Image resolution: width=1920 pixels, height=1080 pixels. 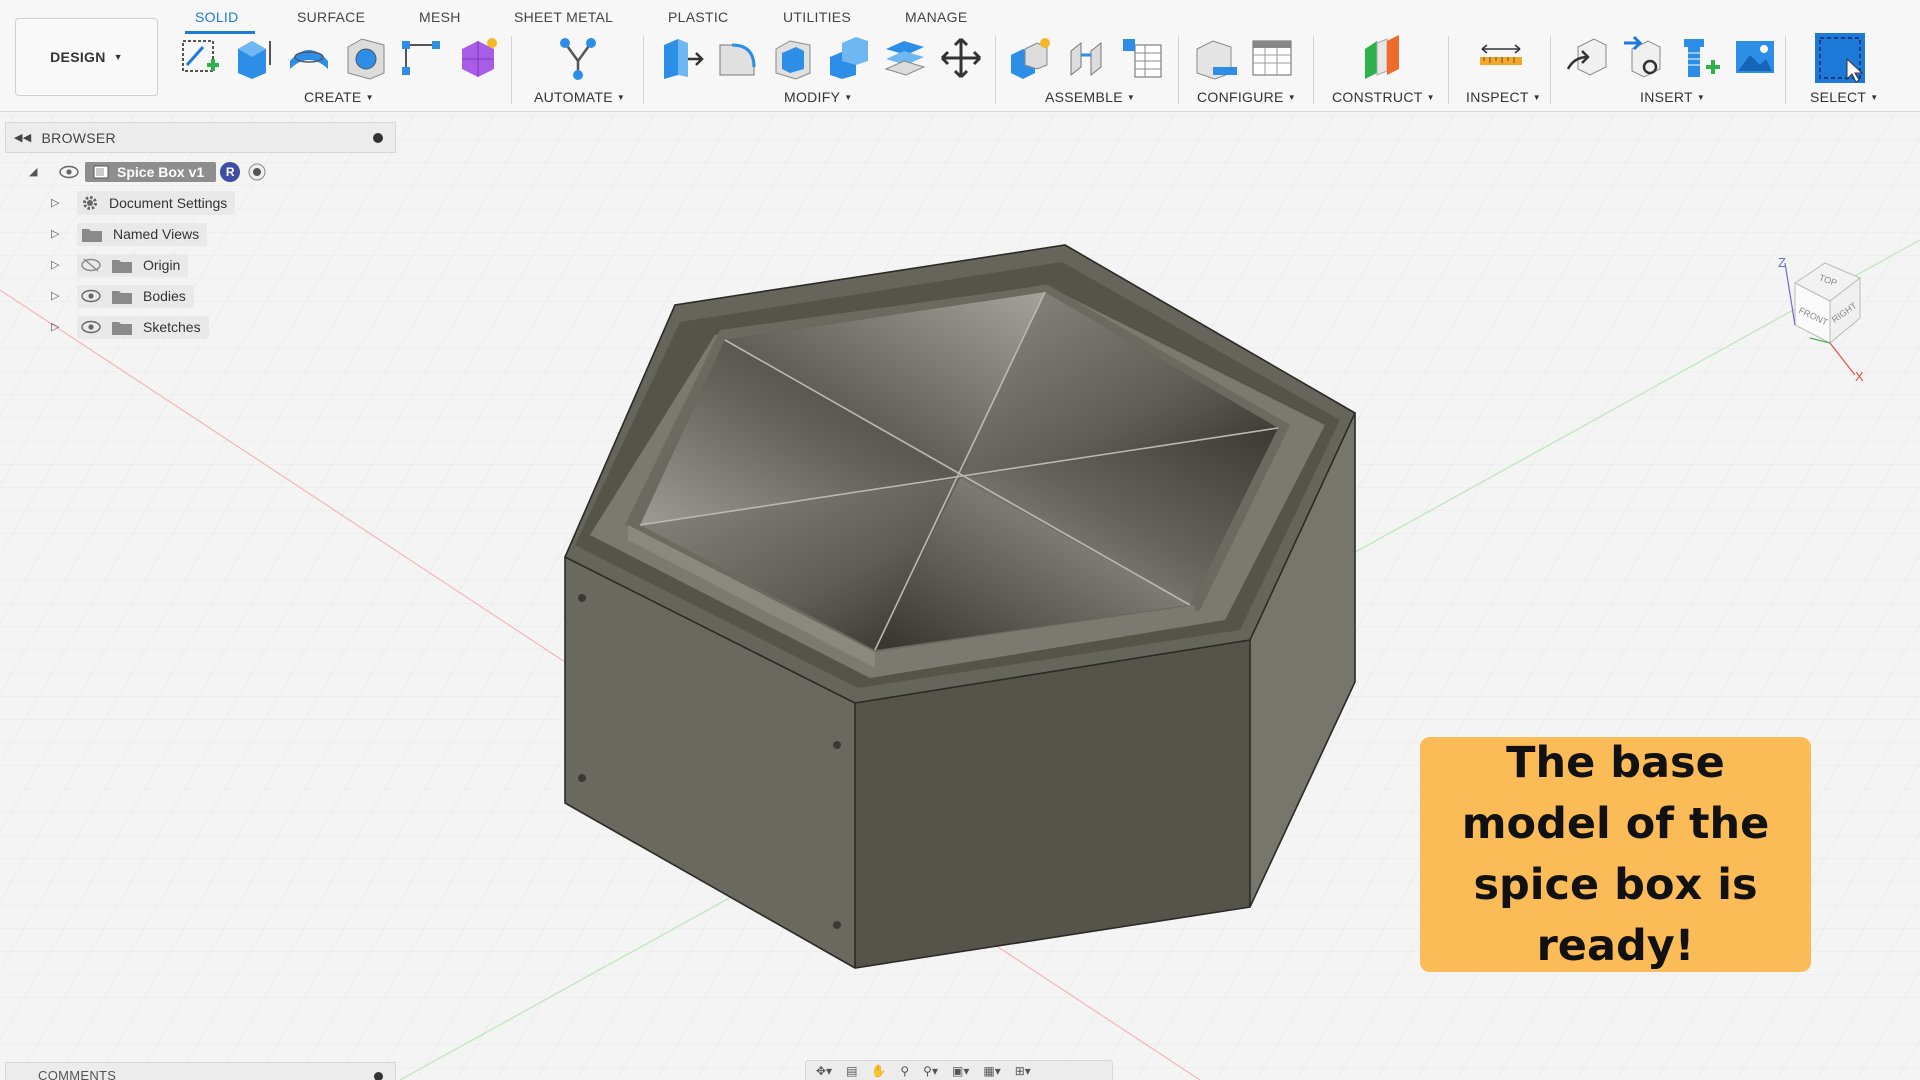 What do you see at coordinates (1755, 58) in the screenshot?
I see `insert-canvas-icon` at bounding box center [1755, 58].